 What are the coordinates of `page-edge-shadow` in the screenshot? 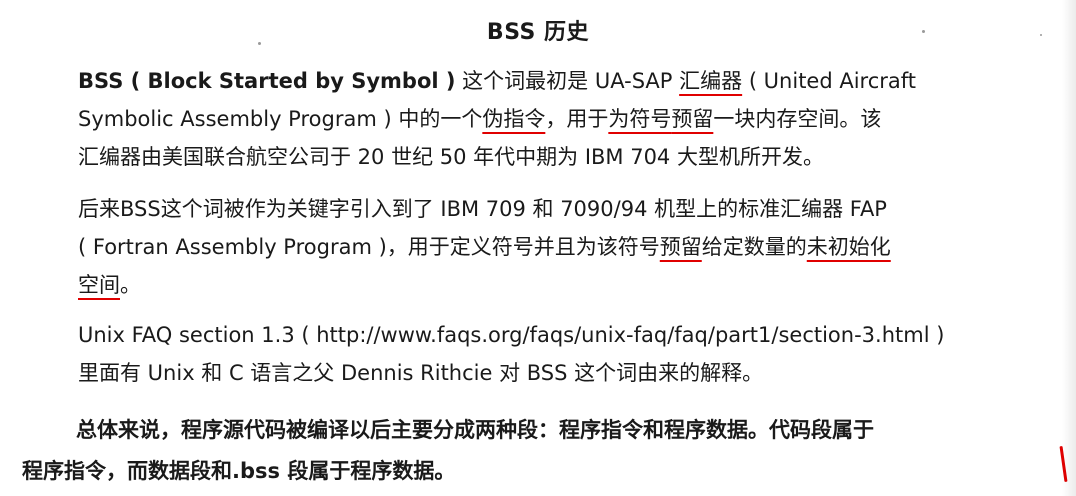 It's located at (1069, 248).